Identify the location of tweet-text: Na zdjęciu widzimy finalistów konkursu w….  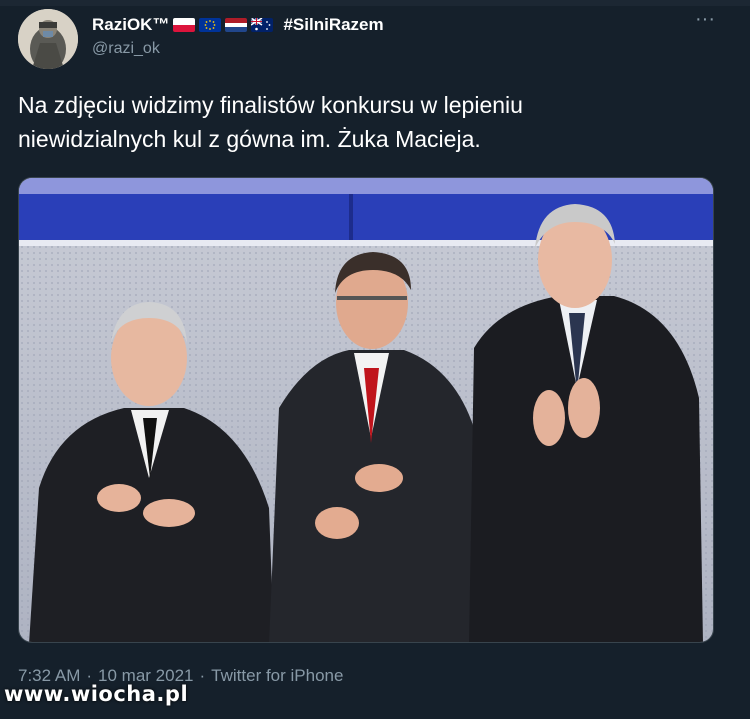
(368, 122).